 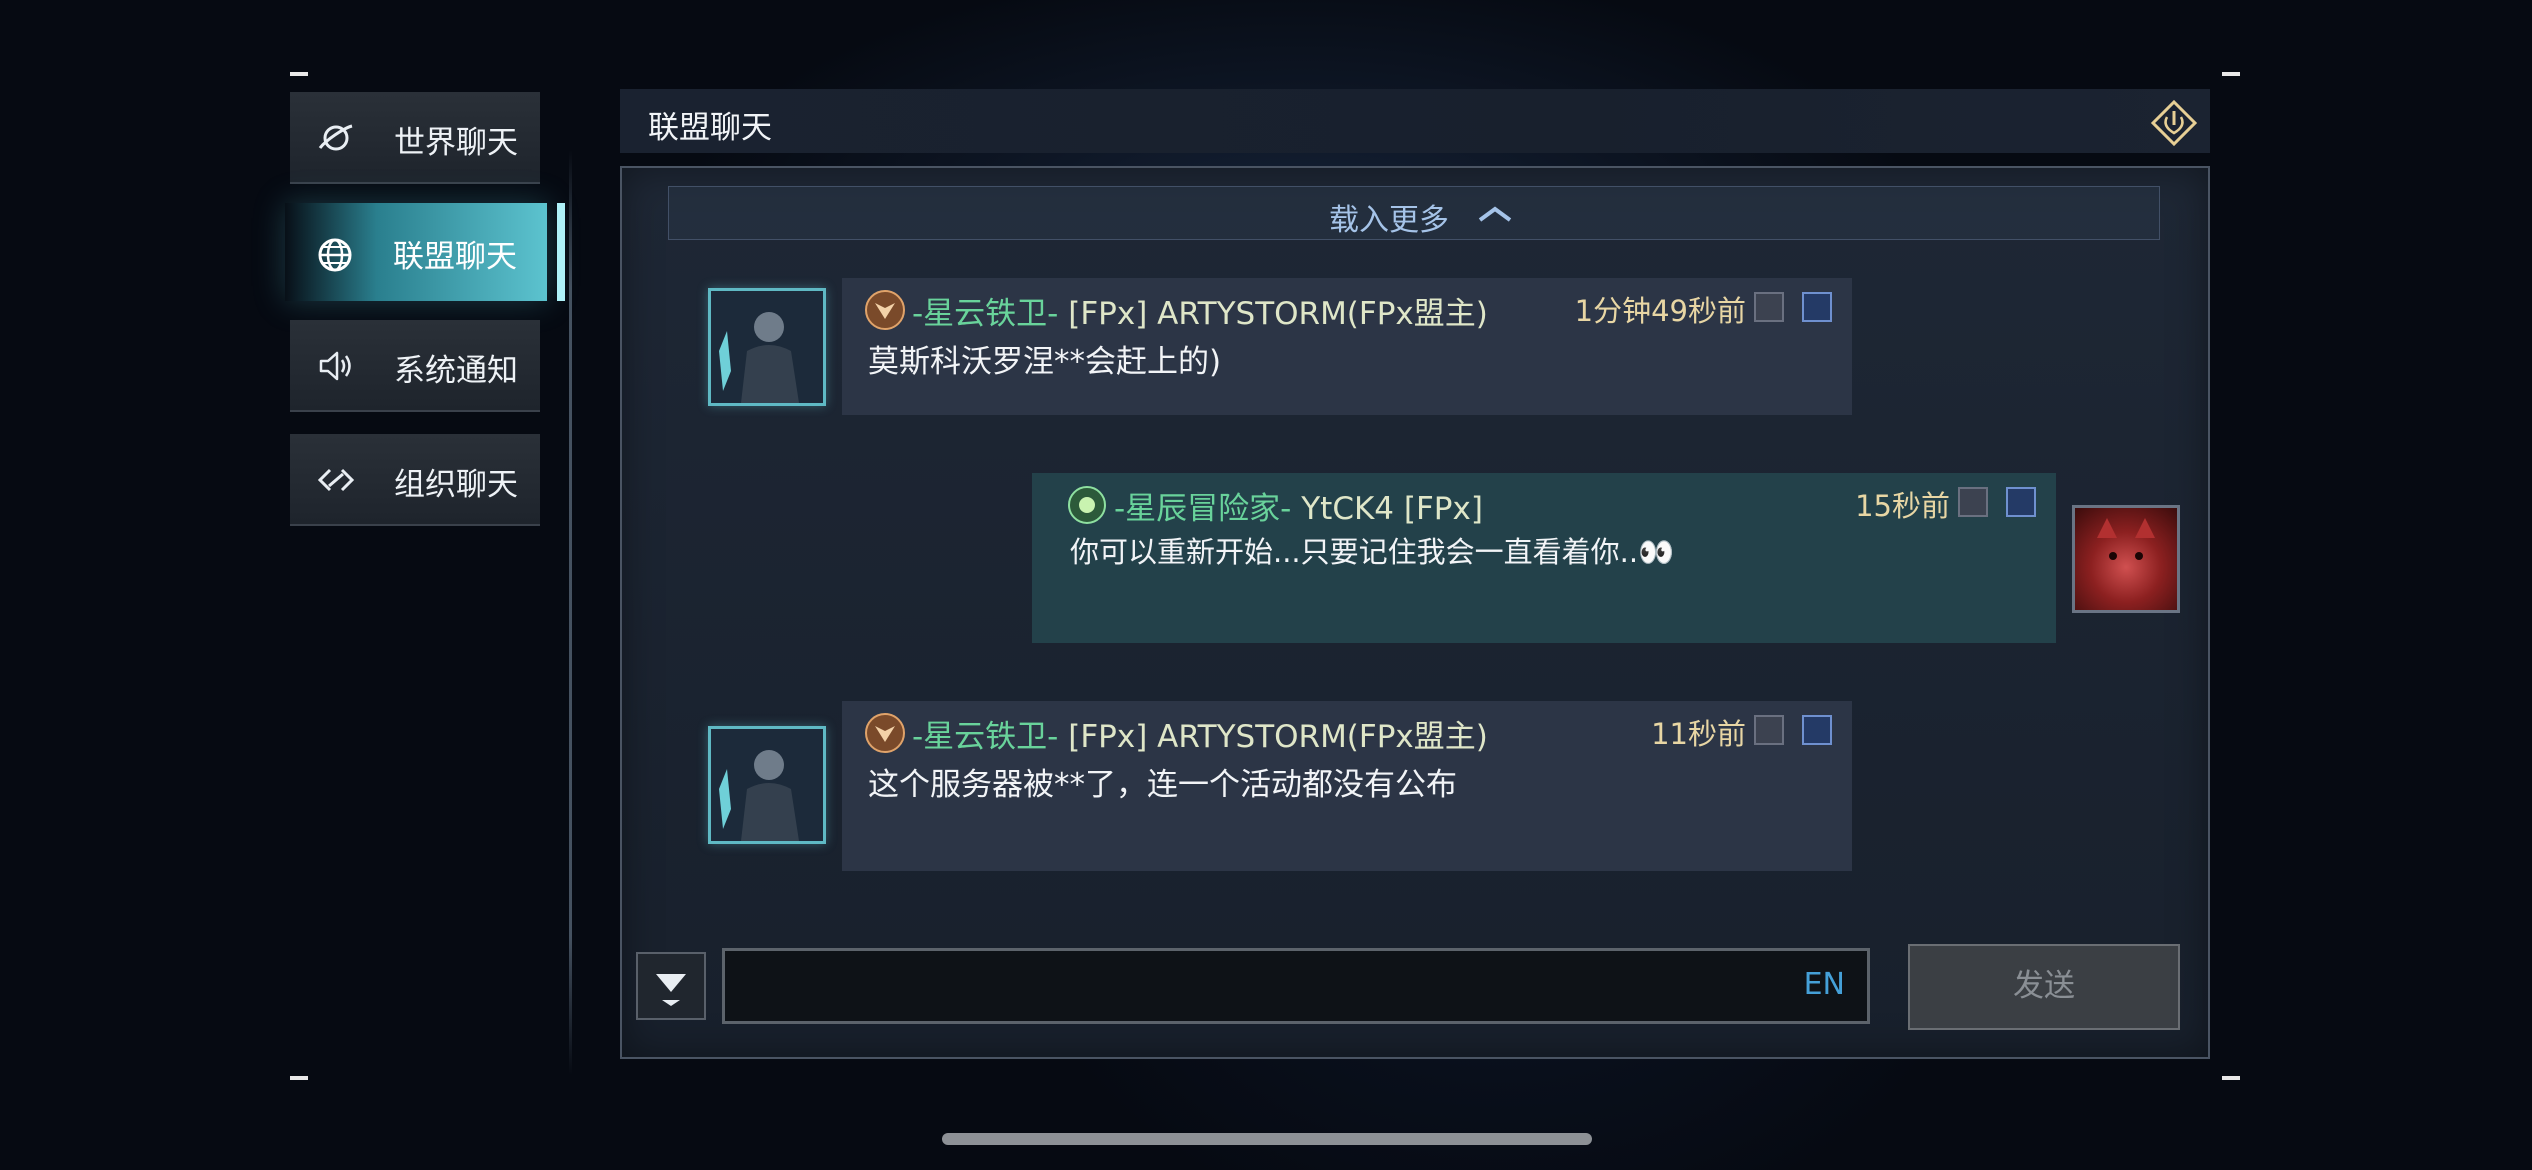 I want to click on cat-portrait-icon, so click(x=2126, y=539).